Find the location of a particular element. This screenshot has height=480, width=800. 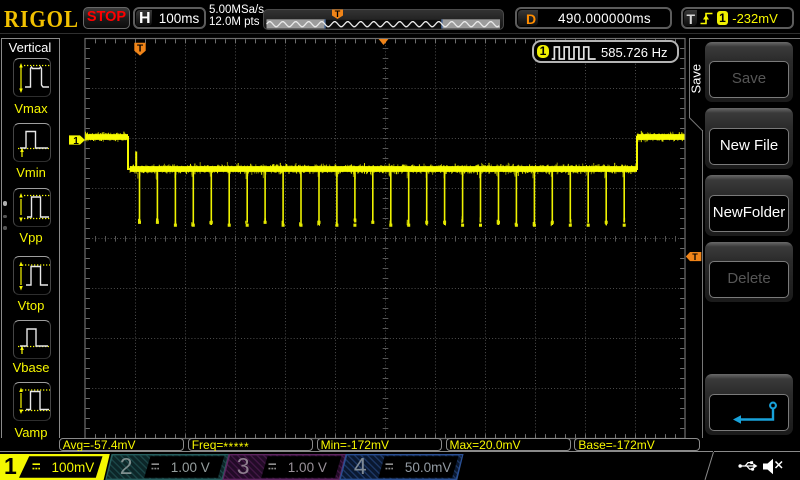

svg-text: 1 is located at coordinates (76, 141).